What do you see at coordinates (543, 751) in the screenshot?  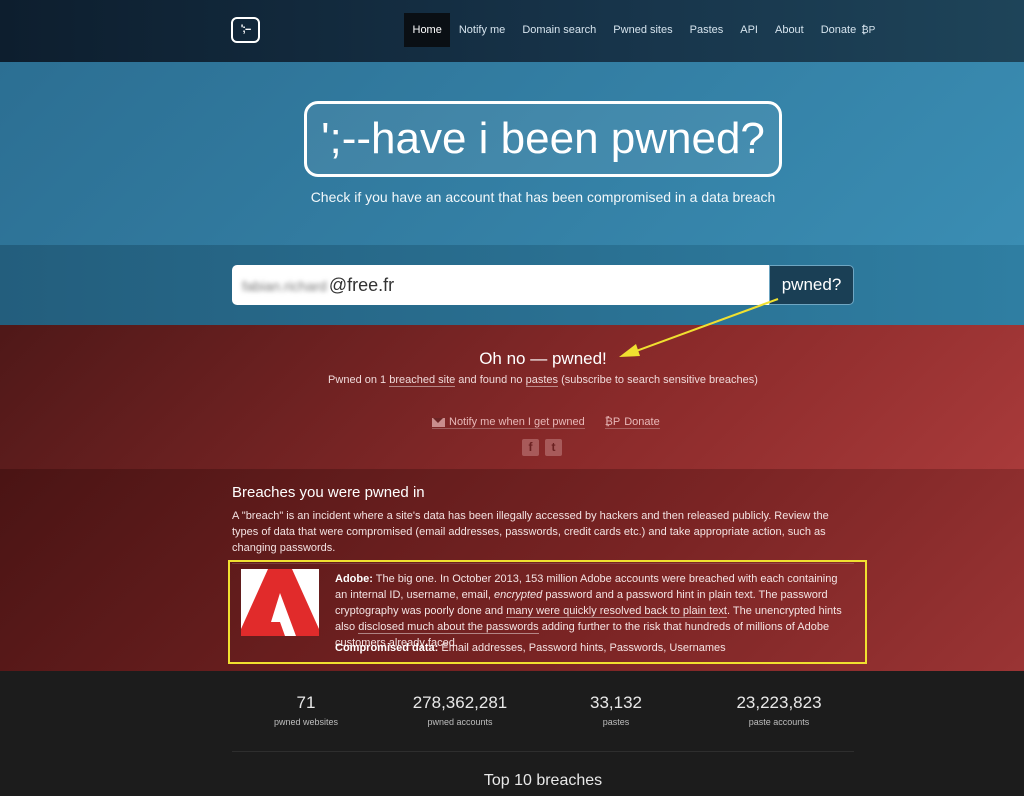 I see `divider` at bounding box center [543, 751].